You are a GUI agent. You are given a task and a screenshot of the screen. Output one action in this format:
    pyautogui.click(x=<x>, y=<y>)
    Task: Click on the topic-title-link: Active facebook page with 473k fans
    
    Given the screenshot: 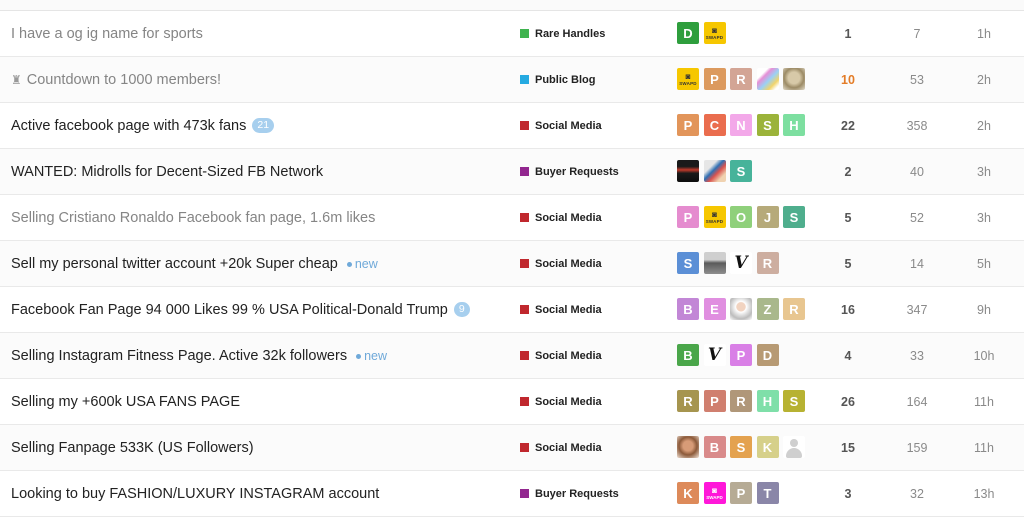 What is the action you would take?
    pyautogui.click(x=128, y=126)
    